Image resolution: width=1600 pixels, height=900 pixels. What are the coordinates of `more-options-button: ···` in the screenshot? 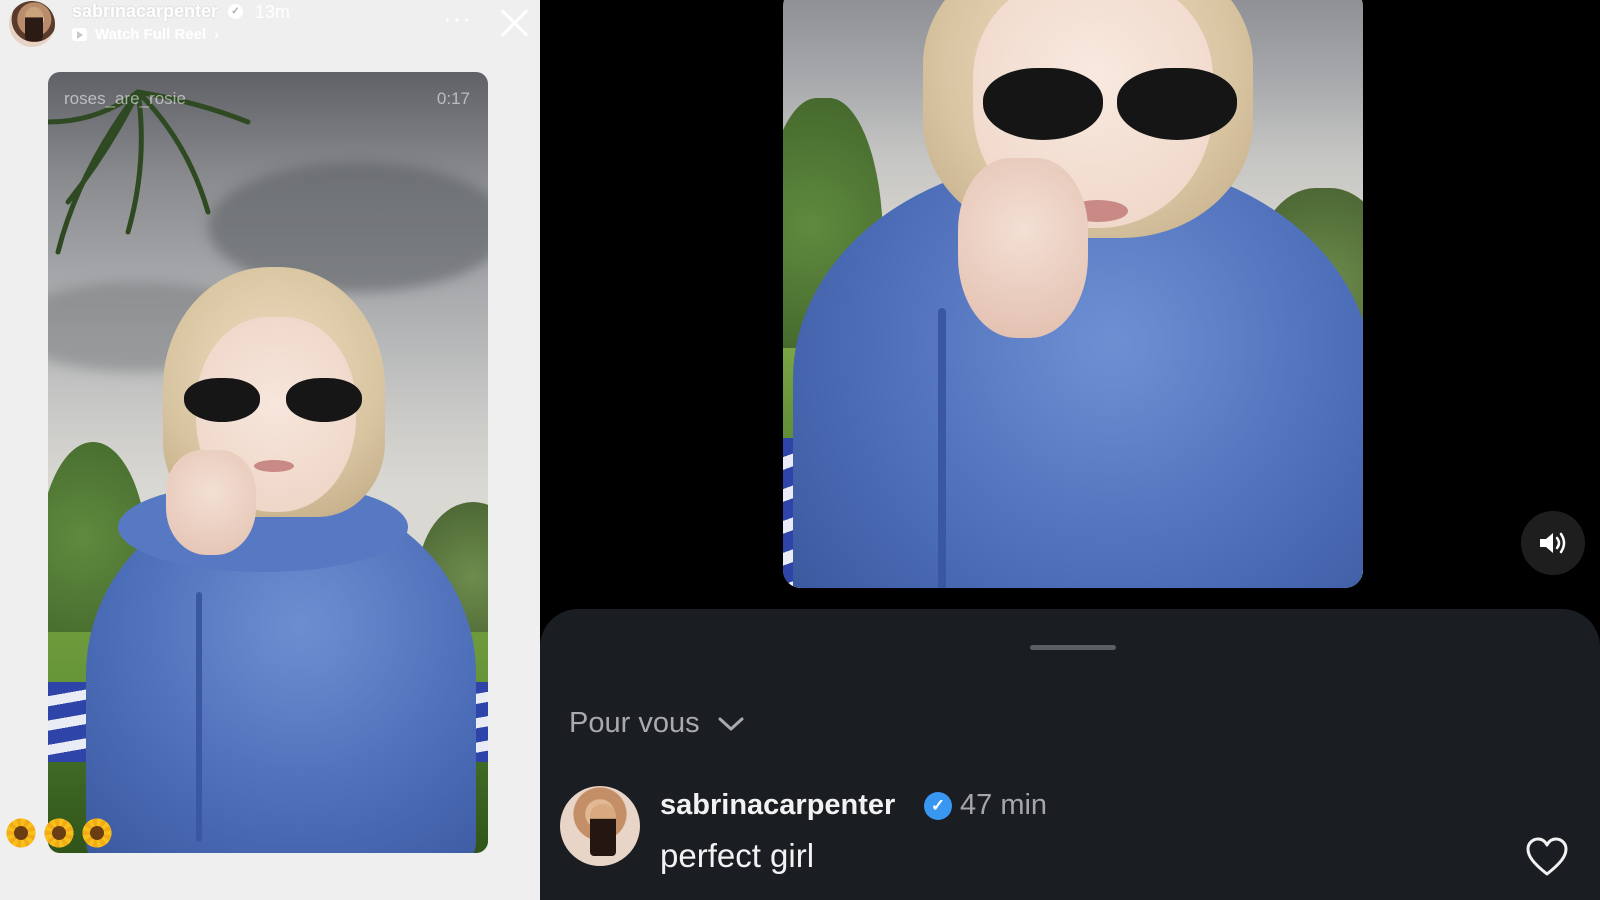 It's located at (457, 18).